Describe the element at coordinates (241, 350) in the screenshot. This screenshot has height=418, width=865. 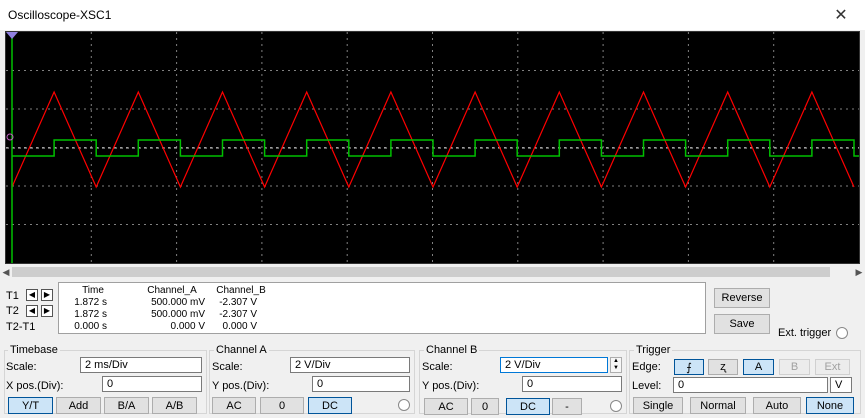
I see `channel-a-title: Channel A` at that location.